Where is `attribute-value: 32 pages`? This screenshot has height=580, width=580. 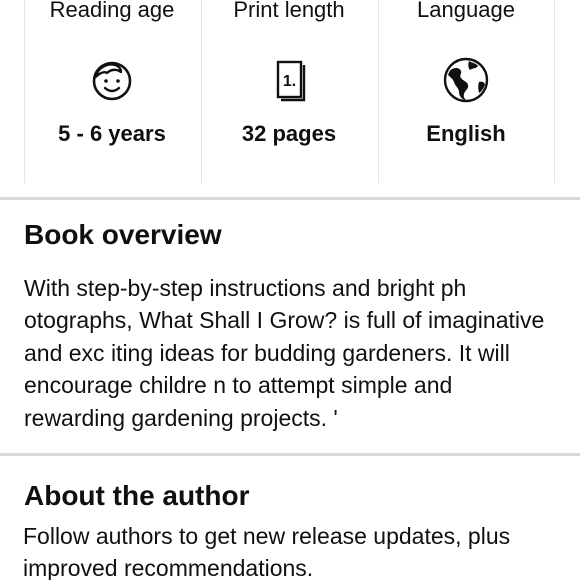 attribute-value: 32 pages is located at coordinates (289, 133).